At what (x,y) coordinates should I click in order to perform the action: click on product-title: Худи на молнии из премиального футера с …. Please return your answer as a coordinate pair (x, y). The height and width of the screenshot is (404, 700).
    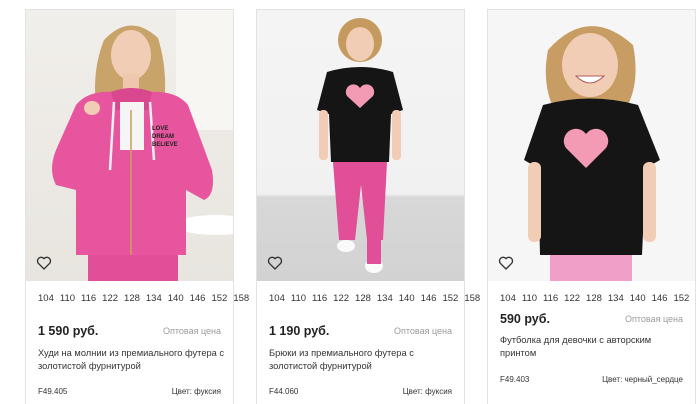
    Looking at the image, I should click on (133, 360).